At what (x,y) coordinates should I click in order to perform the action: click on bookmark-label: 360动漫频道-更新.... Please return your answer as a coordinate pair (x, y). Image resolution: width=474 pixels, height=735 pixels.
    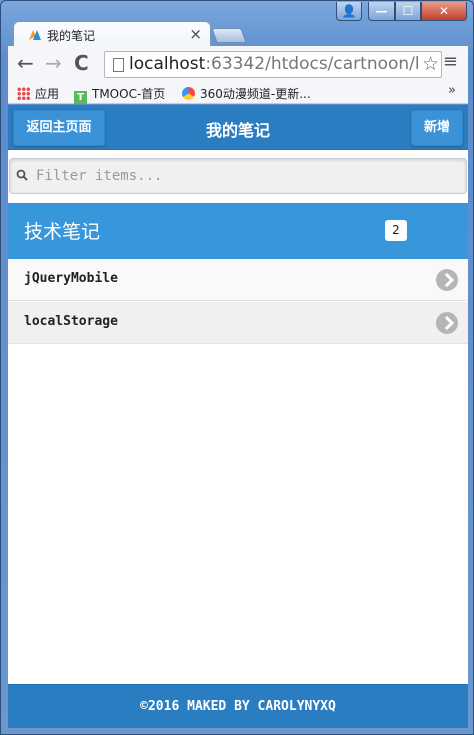
    Looking at the image, I should click on (255, 94).